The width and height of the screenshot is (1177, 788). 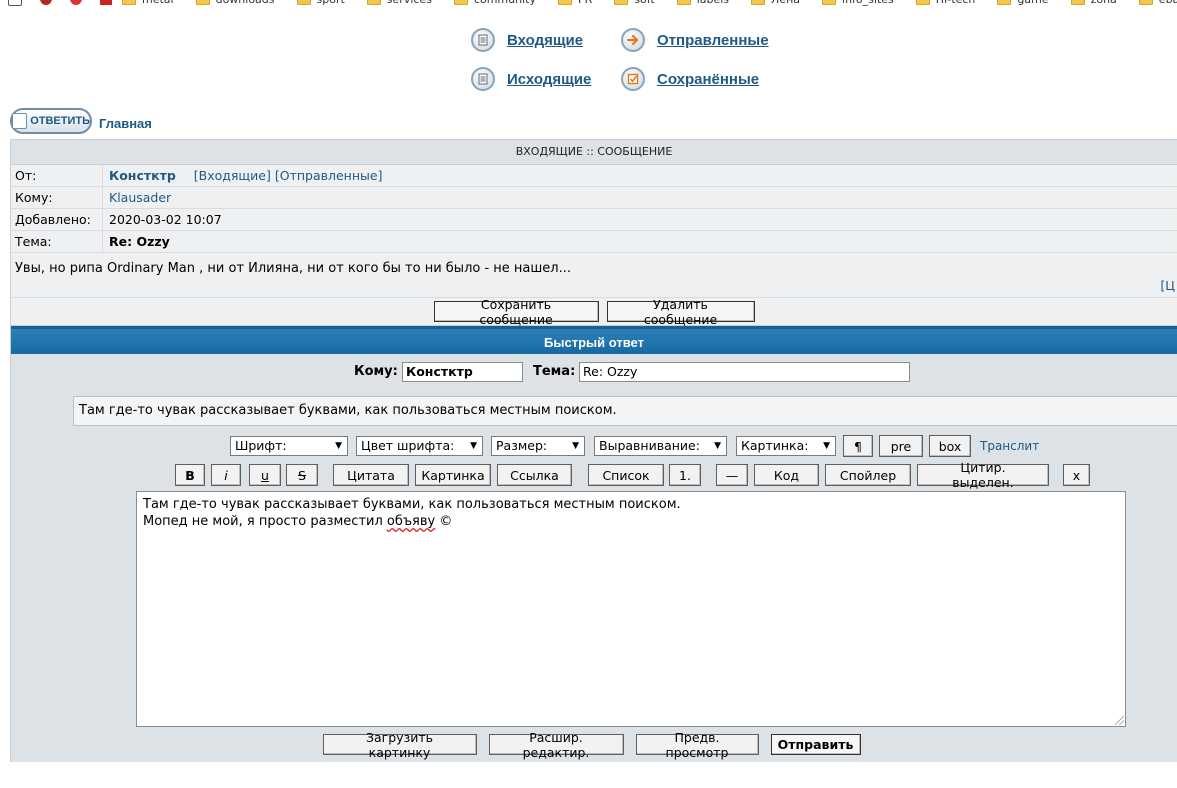 I want to click on quote-button: Цитата, so click(x=371, y=475).